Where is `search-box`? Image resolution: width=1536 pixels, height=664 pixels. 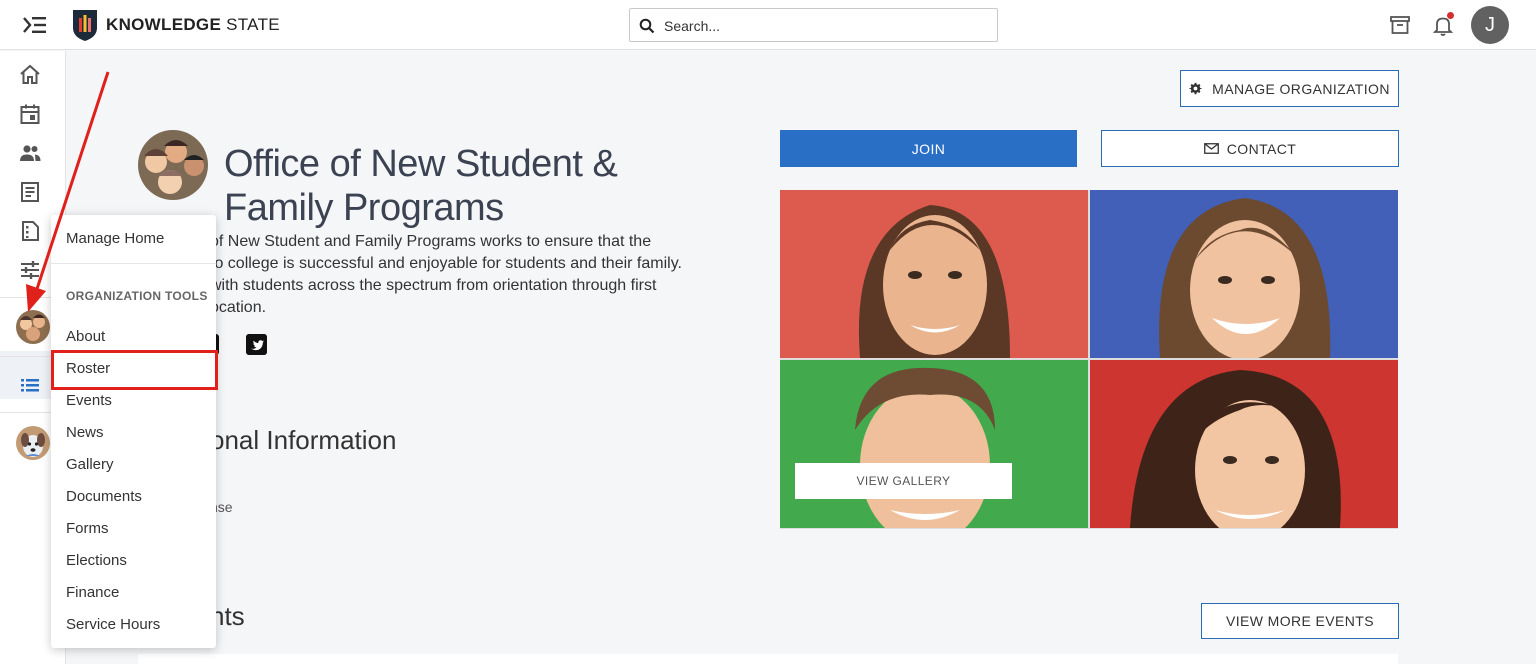
search-box is located at coordinates (813, 25).